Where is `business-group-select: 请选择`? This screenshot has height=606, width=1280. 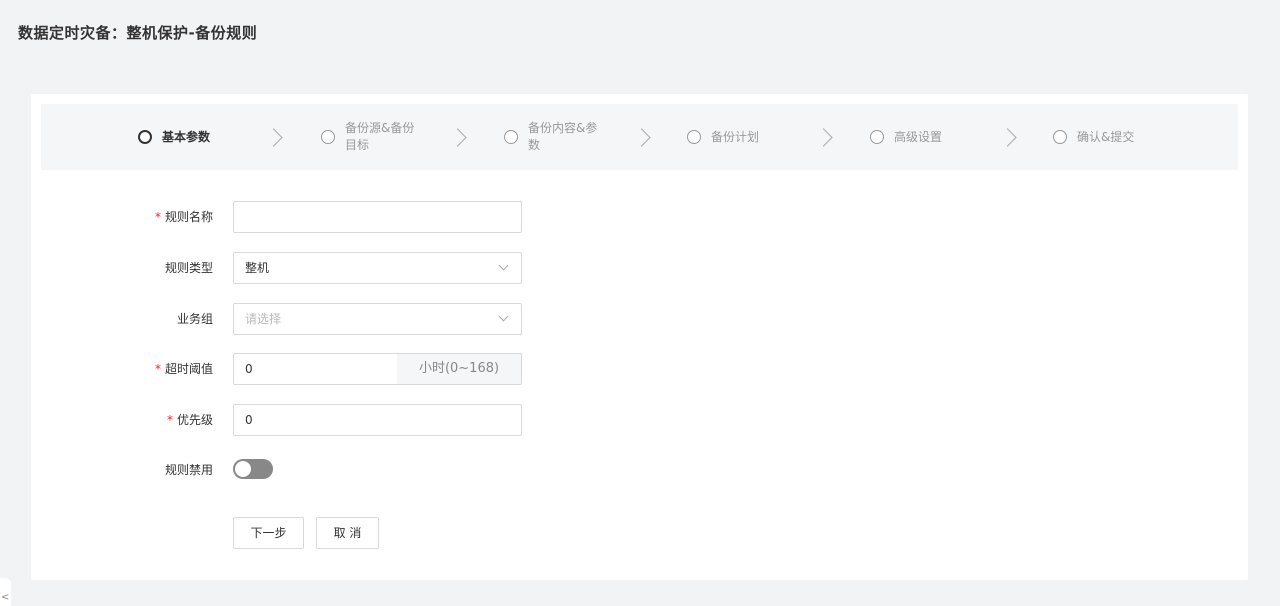
business-group-select: 请选择 is located at coordinates (377, 319).